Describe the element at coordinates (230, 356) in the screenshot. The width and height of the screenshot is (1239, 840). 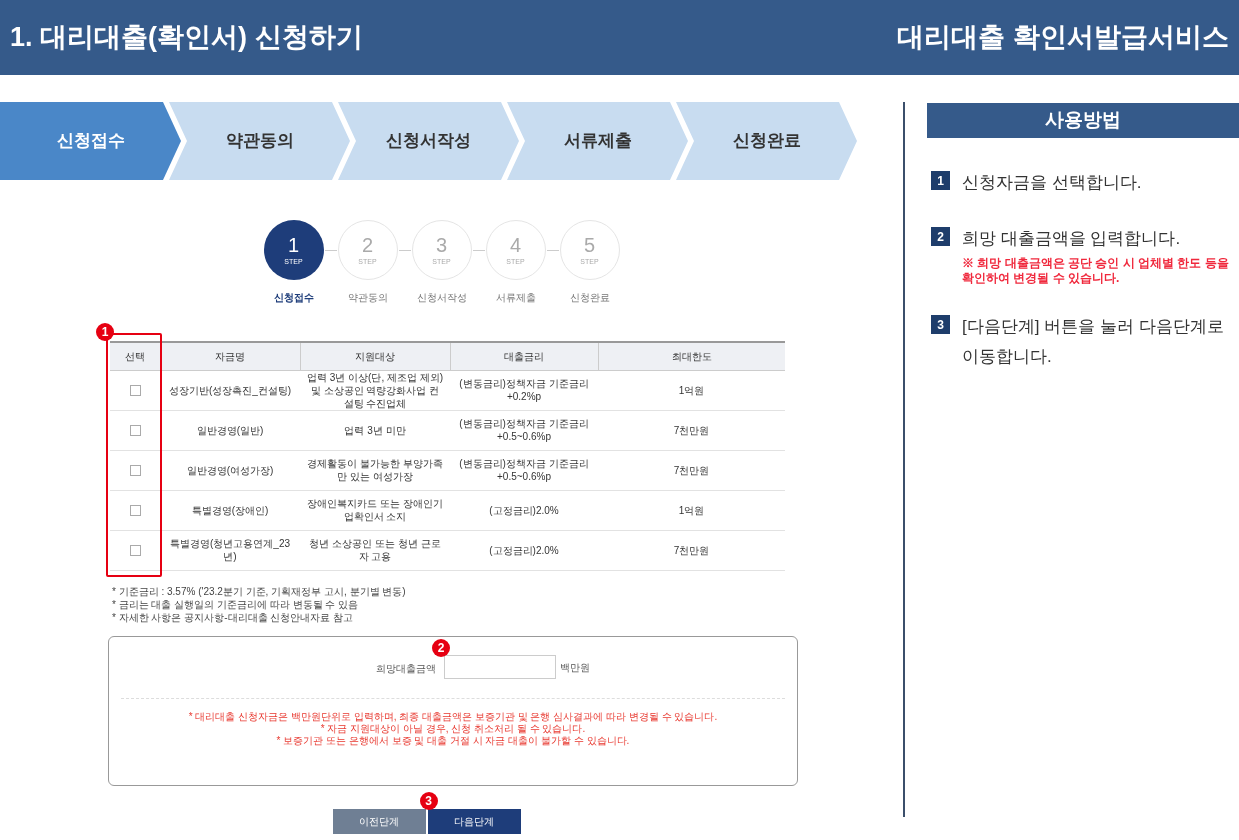
I see `column-header: 자금명` at that location.